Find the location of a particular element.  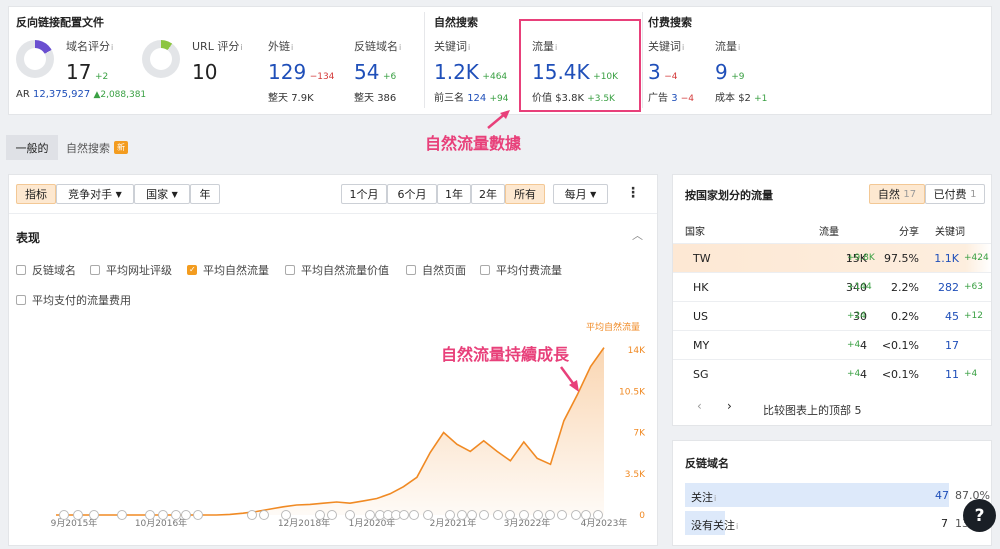

checkbox-icon is located at coordinates (21, 270).